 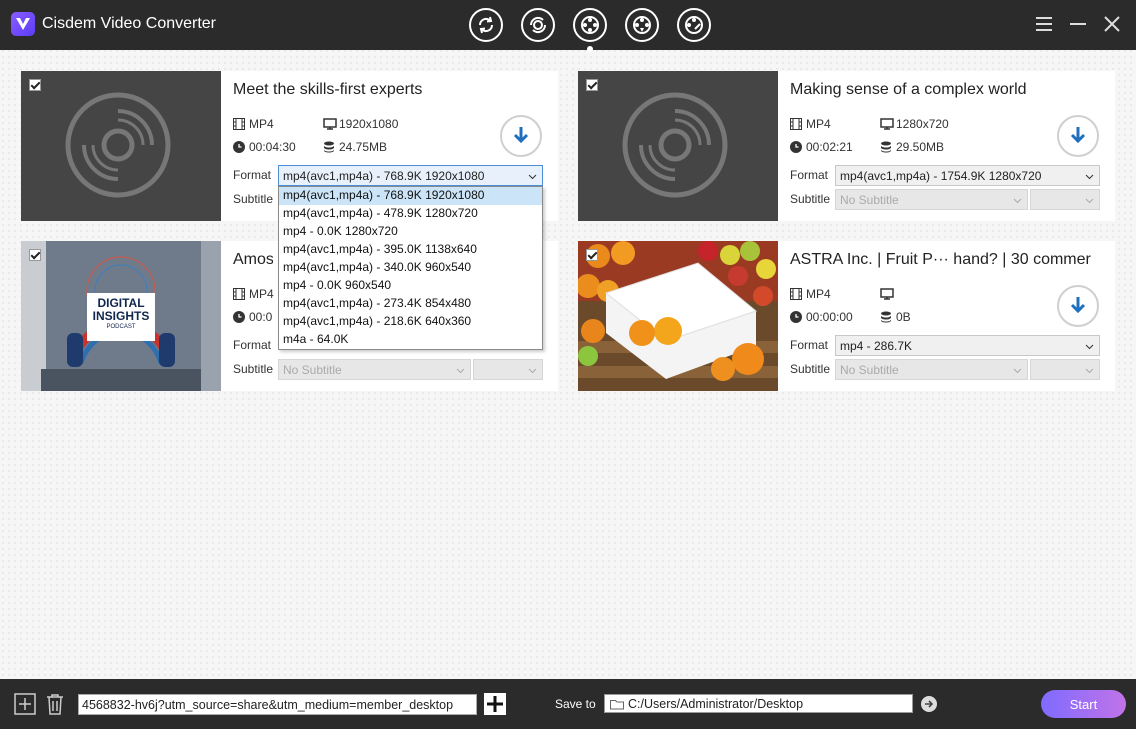 What do you see at coordinates (590, 30) in the screenshot?
I see `download-icon` at bounding box center [590, 30].